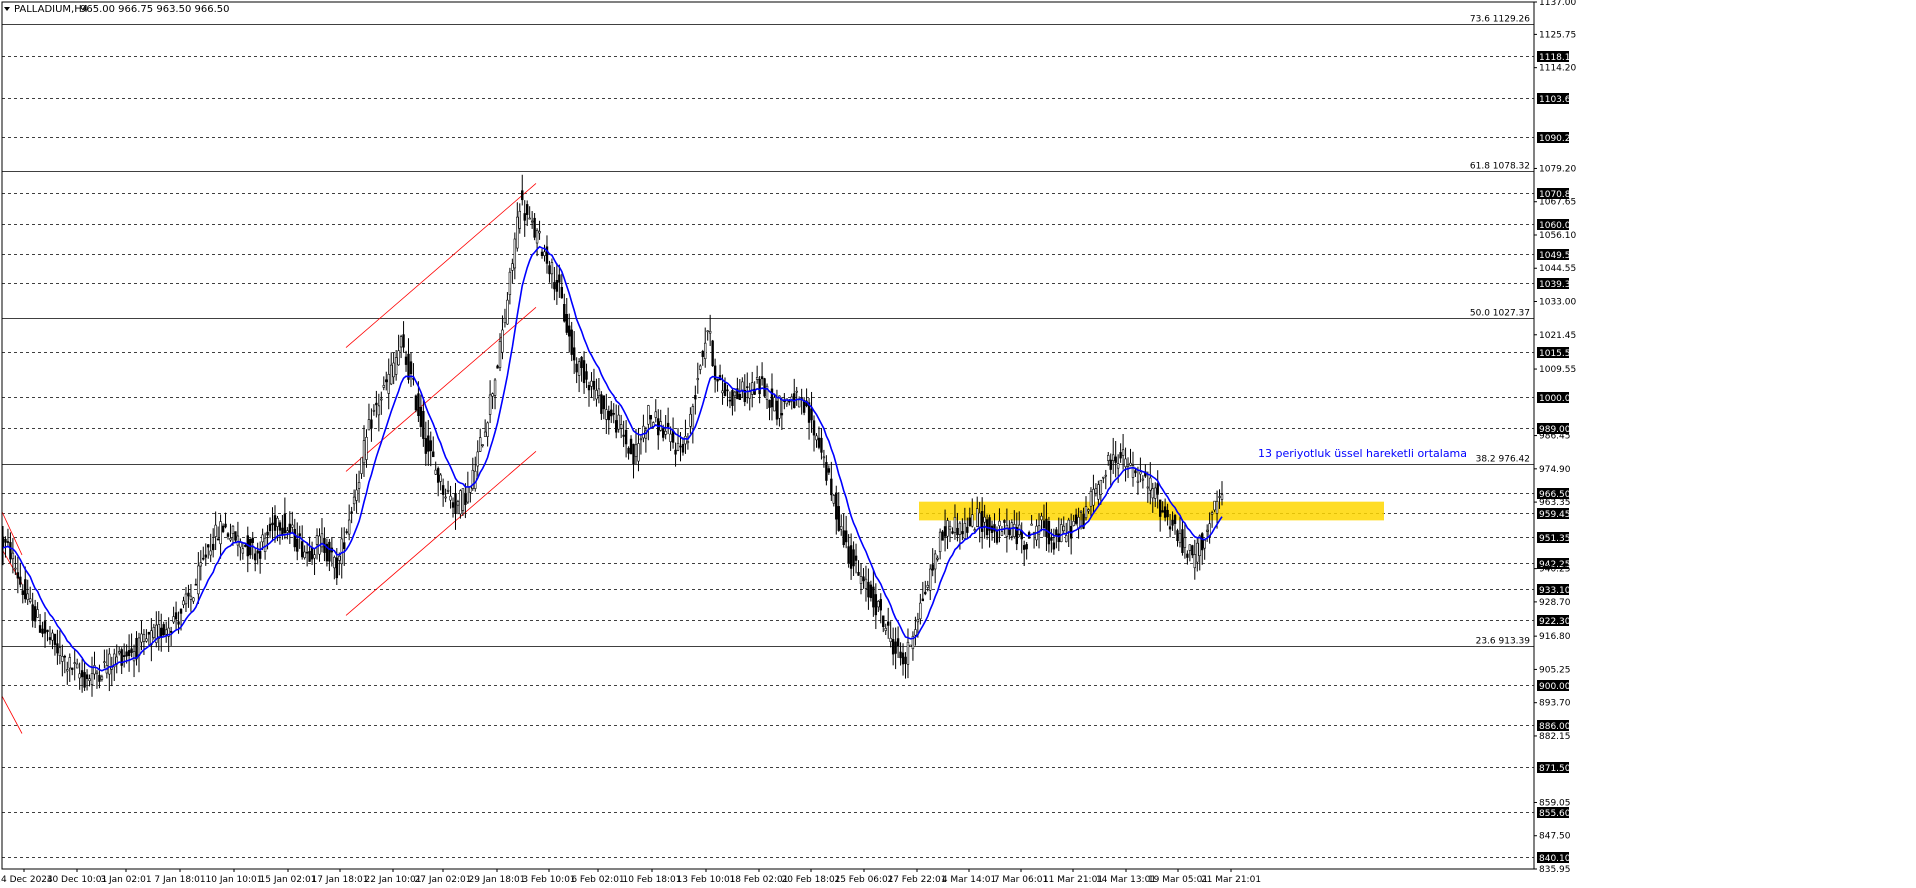 This screenshot has width=1916, height=888. What do you see at coordinates (1555, 814) in the screenshot?
I see `level-badge-label: 855.60` at bounding box center [1555, 814].